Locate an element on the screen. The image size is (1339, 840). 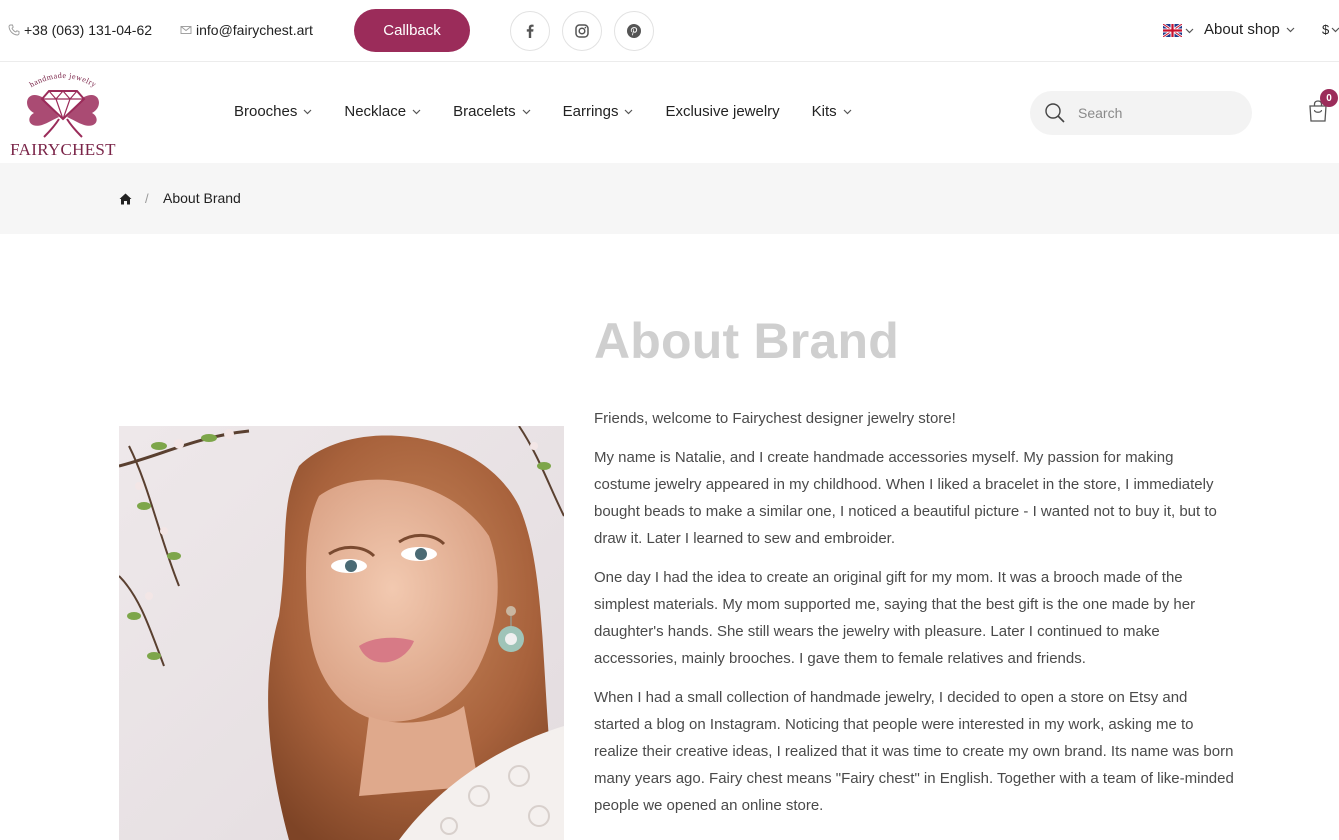
nav-item-label: Exclusive jewelry is located at coordinates (722, 111).